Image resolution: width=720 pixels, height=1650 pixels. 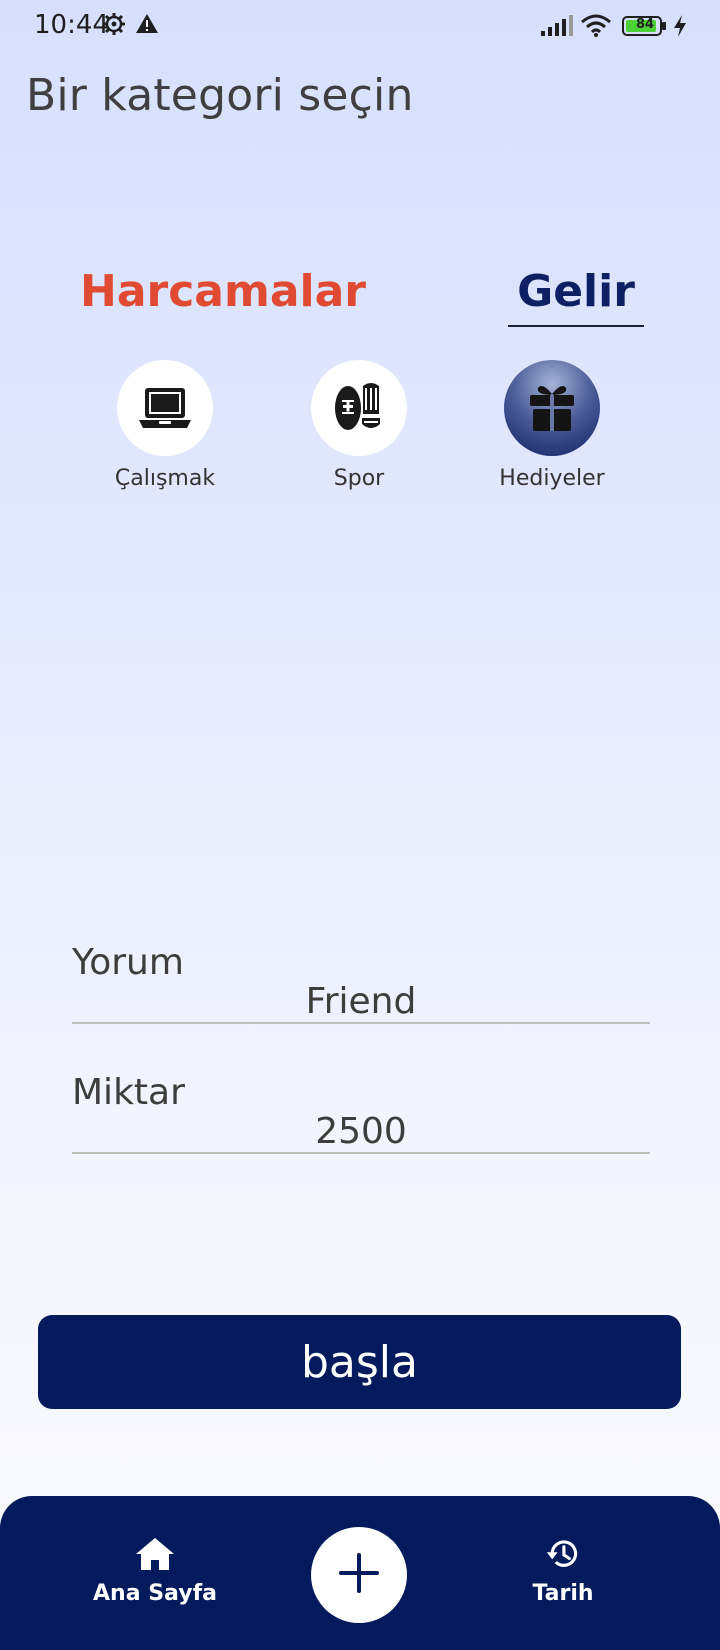 What do you see at coordinates (223, 291) in the screenshot?
I see `tab-expenses: Harcamalar` at bounding box center [223, 291].